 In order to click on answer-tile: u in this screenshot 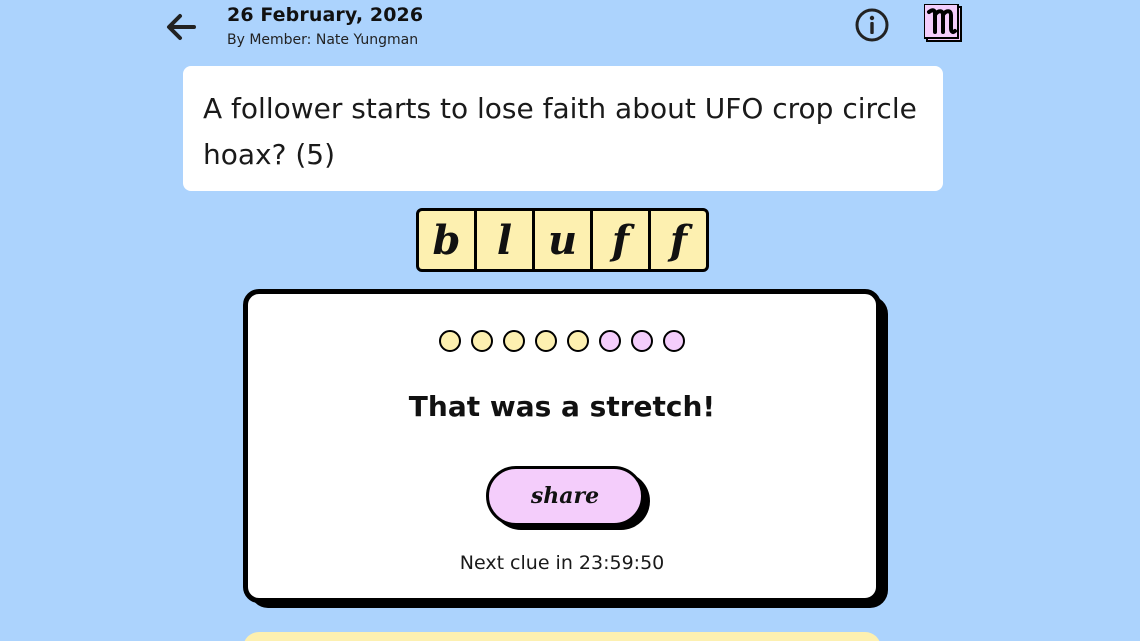, I will do `click(562, 240)`.